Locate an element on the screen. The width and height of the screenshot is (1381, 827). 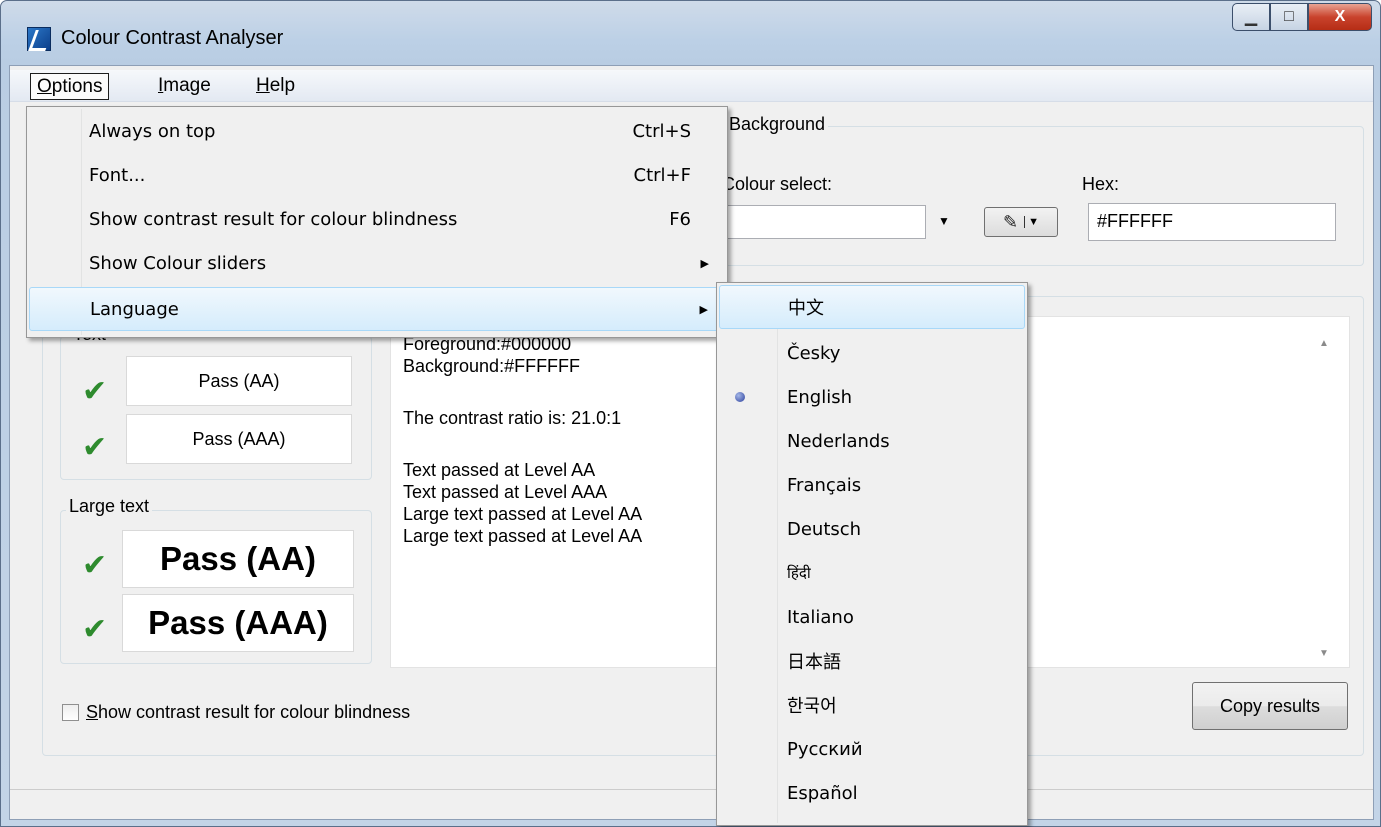
maximize-button: □ is located at coordinates (1289, 17).